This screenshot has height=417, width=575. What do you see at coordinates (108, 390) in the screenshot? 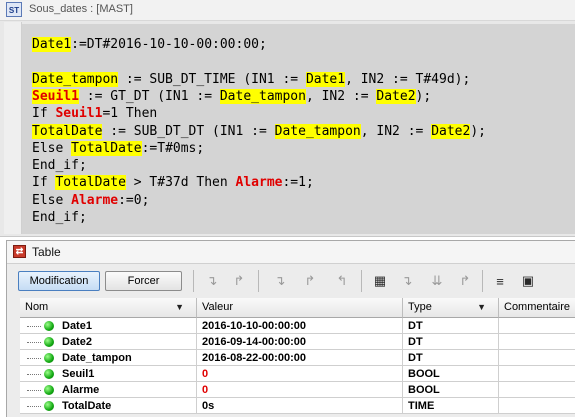
I see `variable-name-cell: Alarme` at bounding box center [108, 390].